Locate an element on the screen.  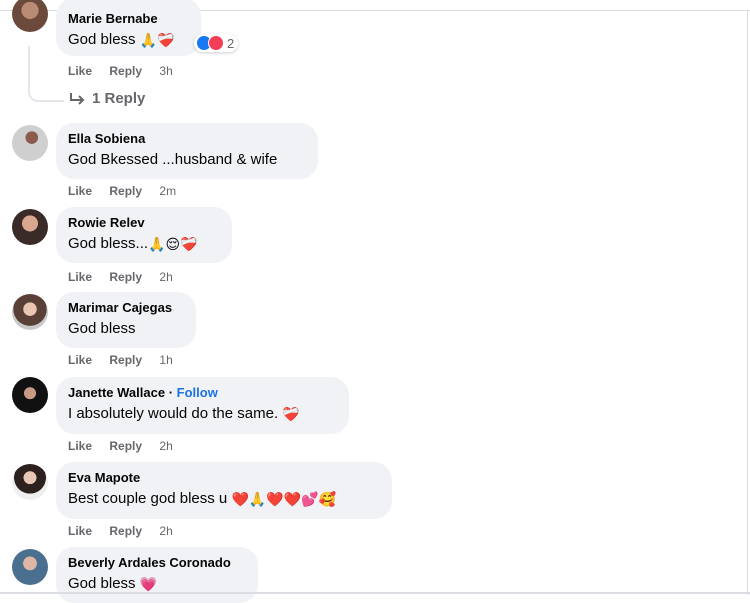
view-replies-label: 1 Reply is located at coordinates (119, 98).